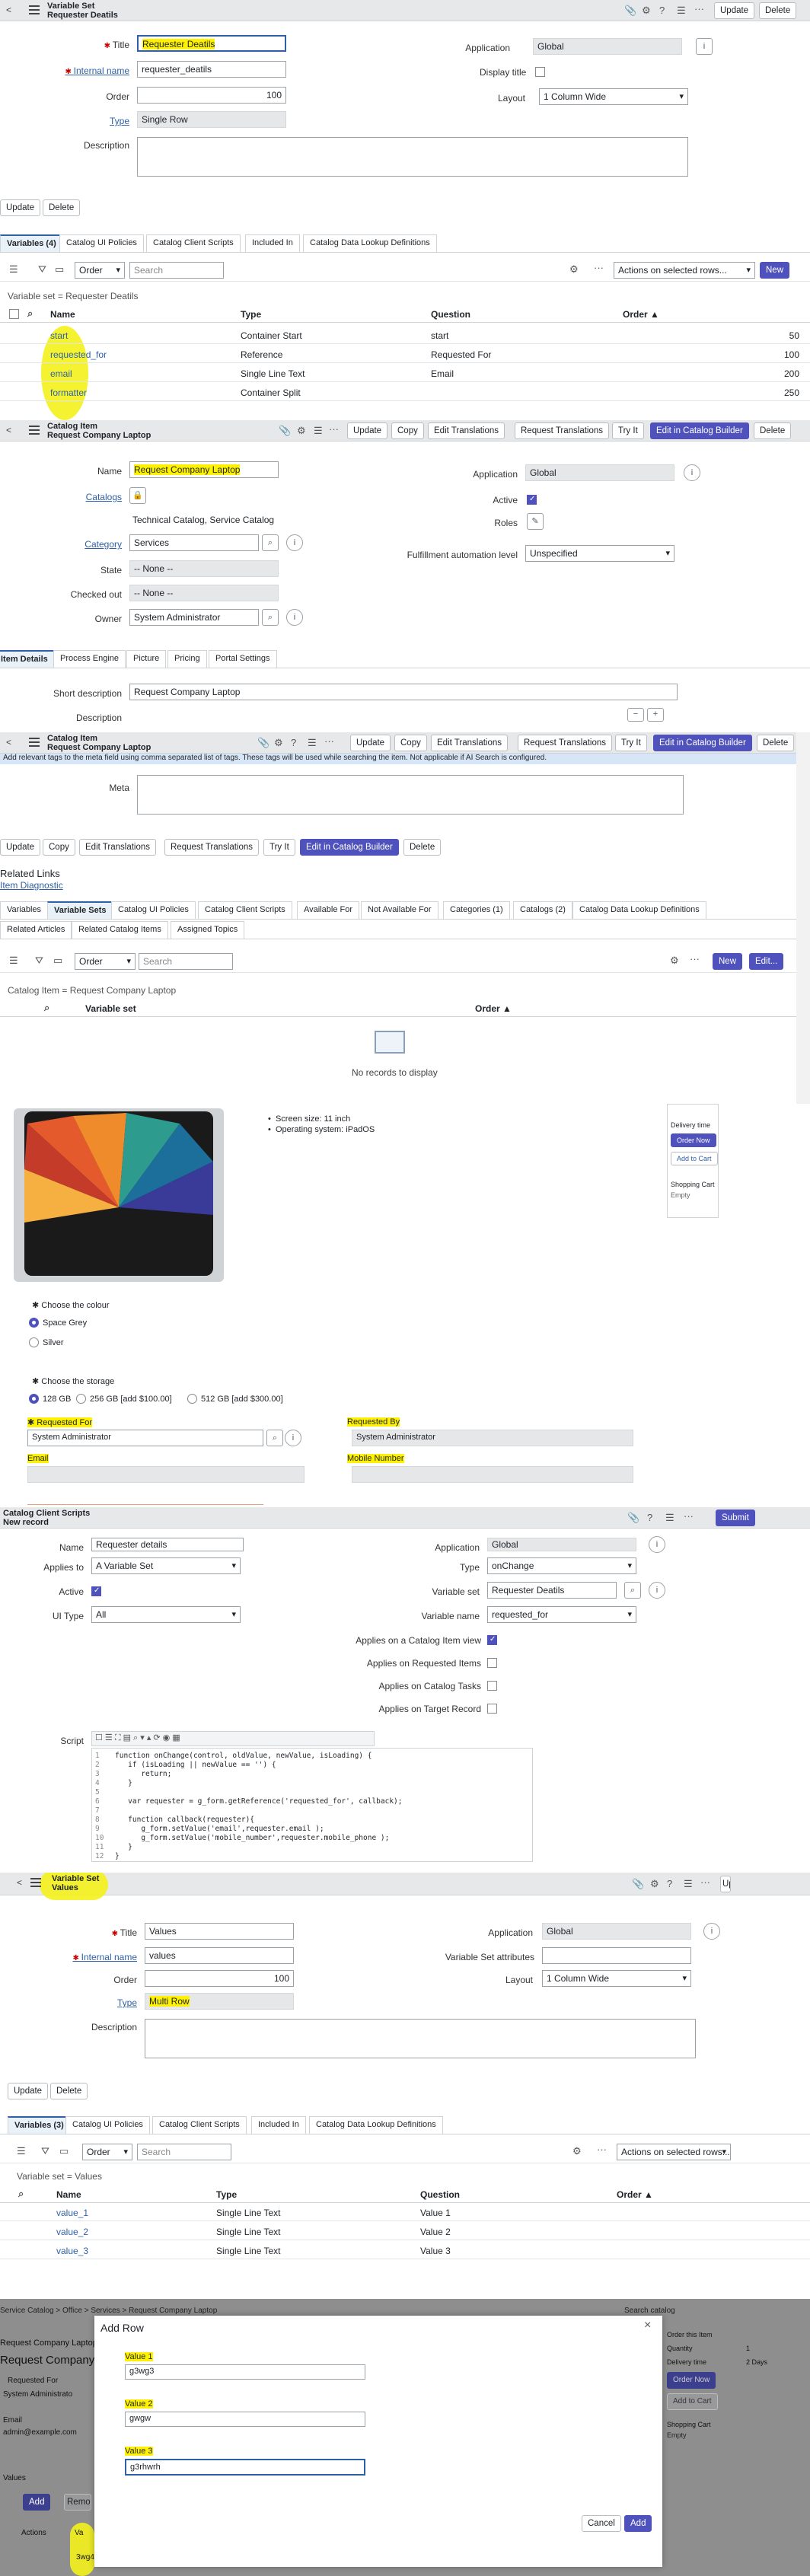 The height and width of the screenshot is (2576, 810). Describe the element at coordinates (110, 2002) in the screenshot. I see `type-label: Type` at that location.